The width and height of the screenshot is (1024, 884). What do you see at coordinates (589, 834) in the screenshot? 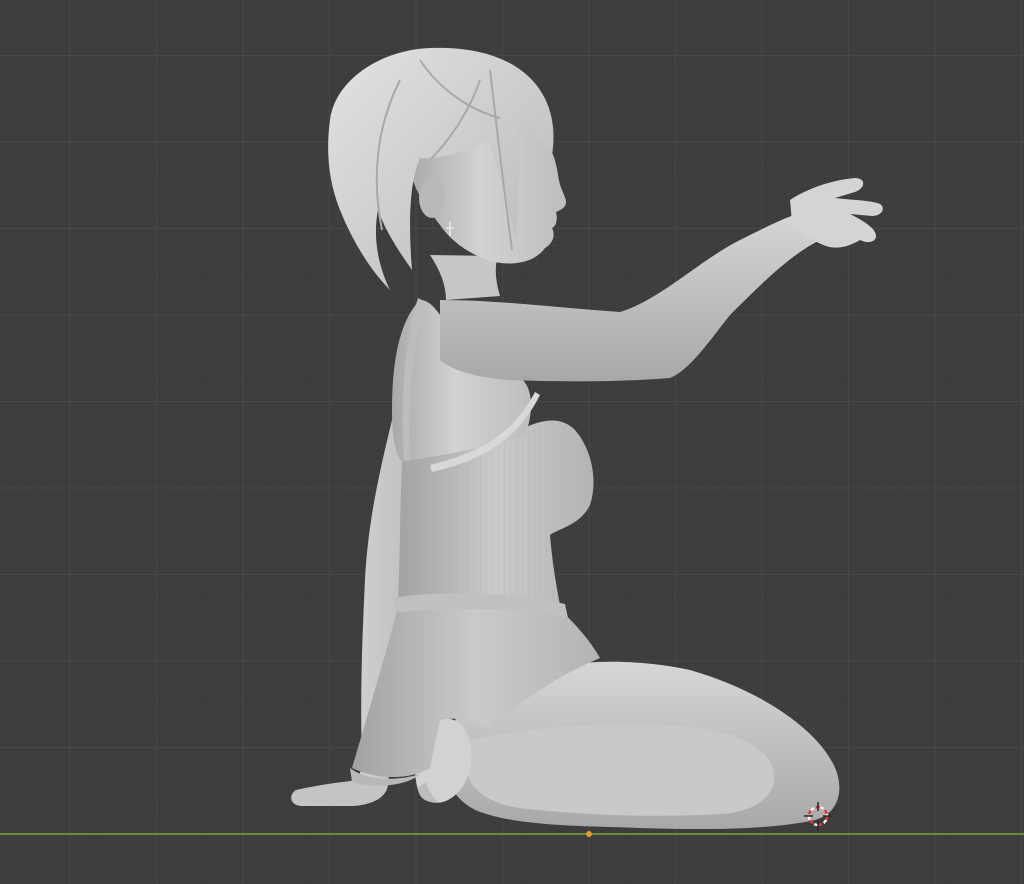
I see `origin-point-icon` at bounding box center [589, 834].